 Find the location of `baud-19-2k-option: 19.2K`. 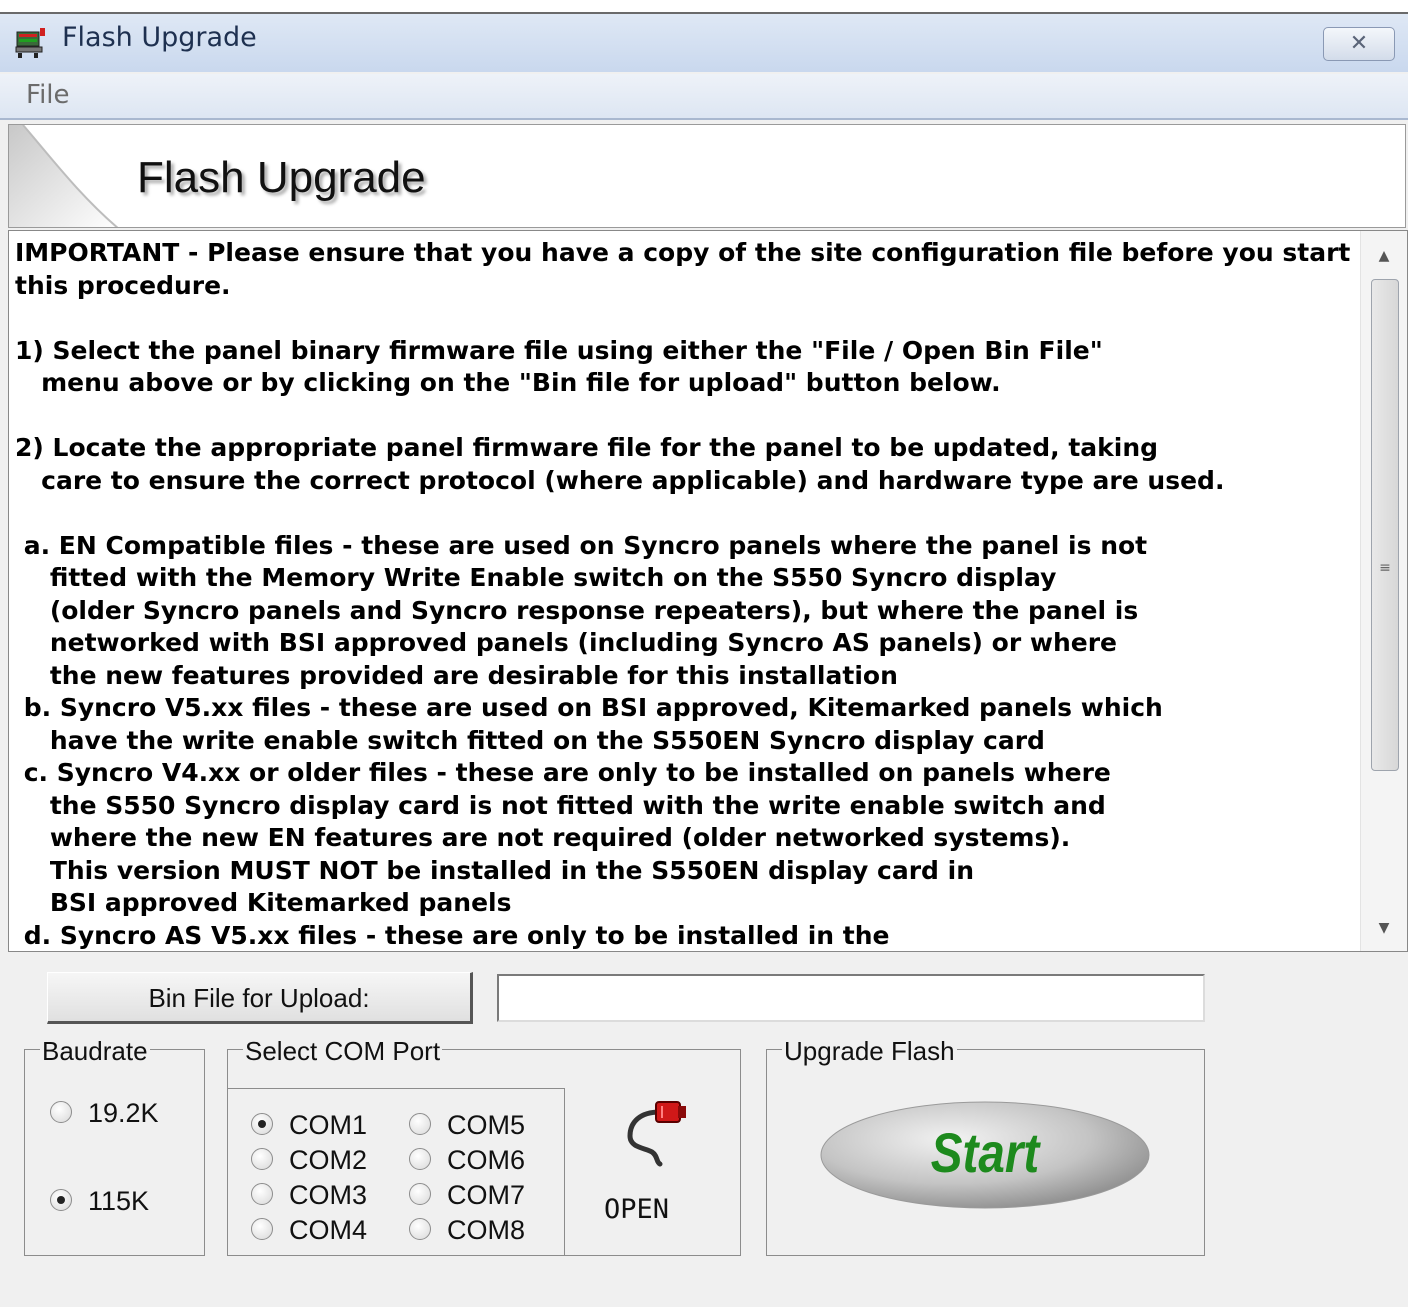

baud-19-2k-option: 19.2K is located at coordinates (104, 1113).